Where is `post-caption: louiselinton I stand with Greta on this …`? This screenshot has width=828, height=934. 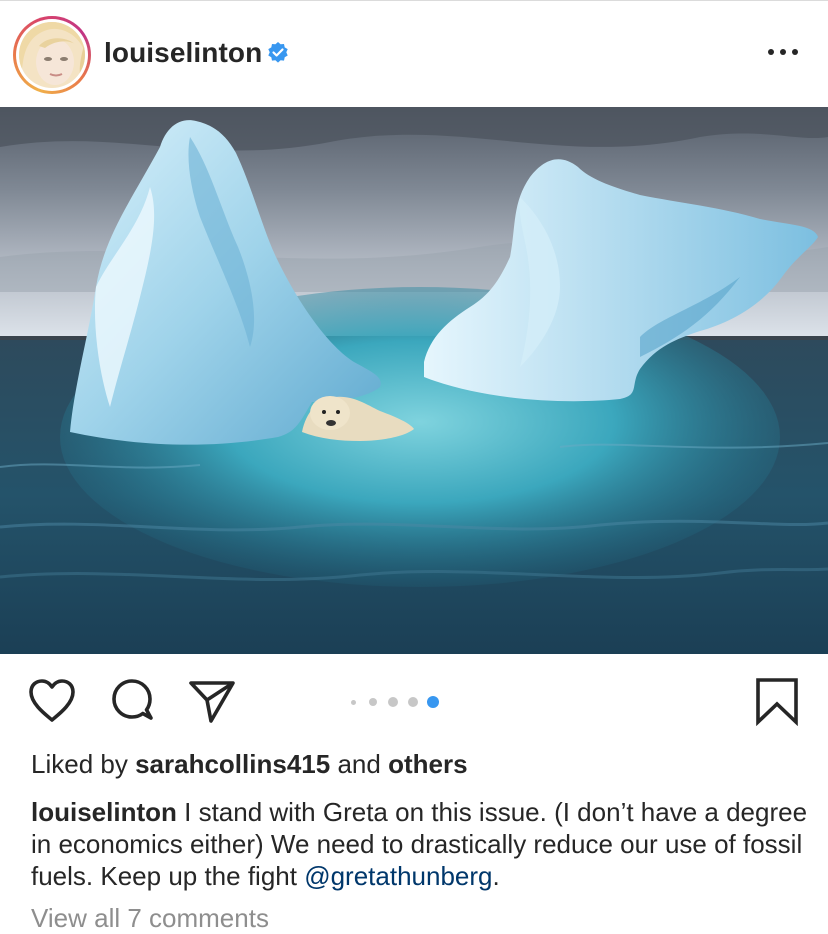 post-caption: louiselinton I stand with Greta on this … is located at coordinates (421, 844).